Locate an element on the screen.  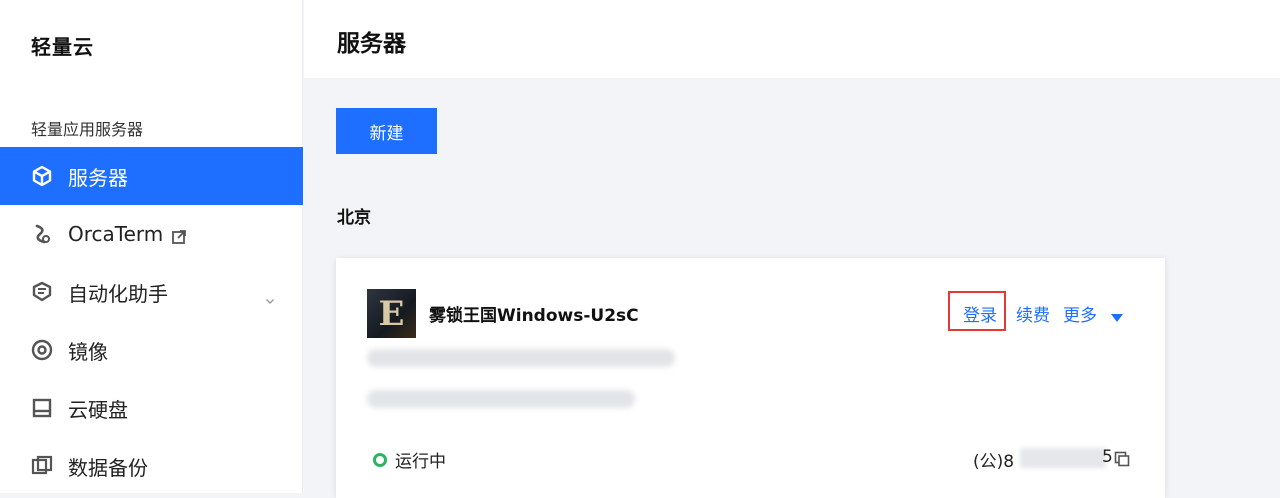
chevron-down-icon is located at coordinates (270, 295).